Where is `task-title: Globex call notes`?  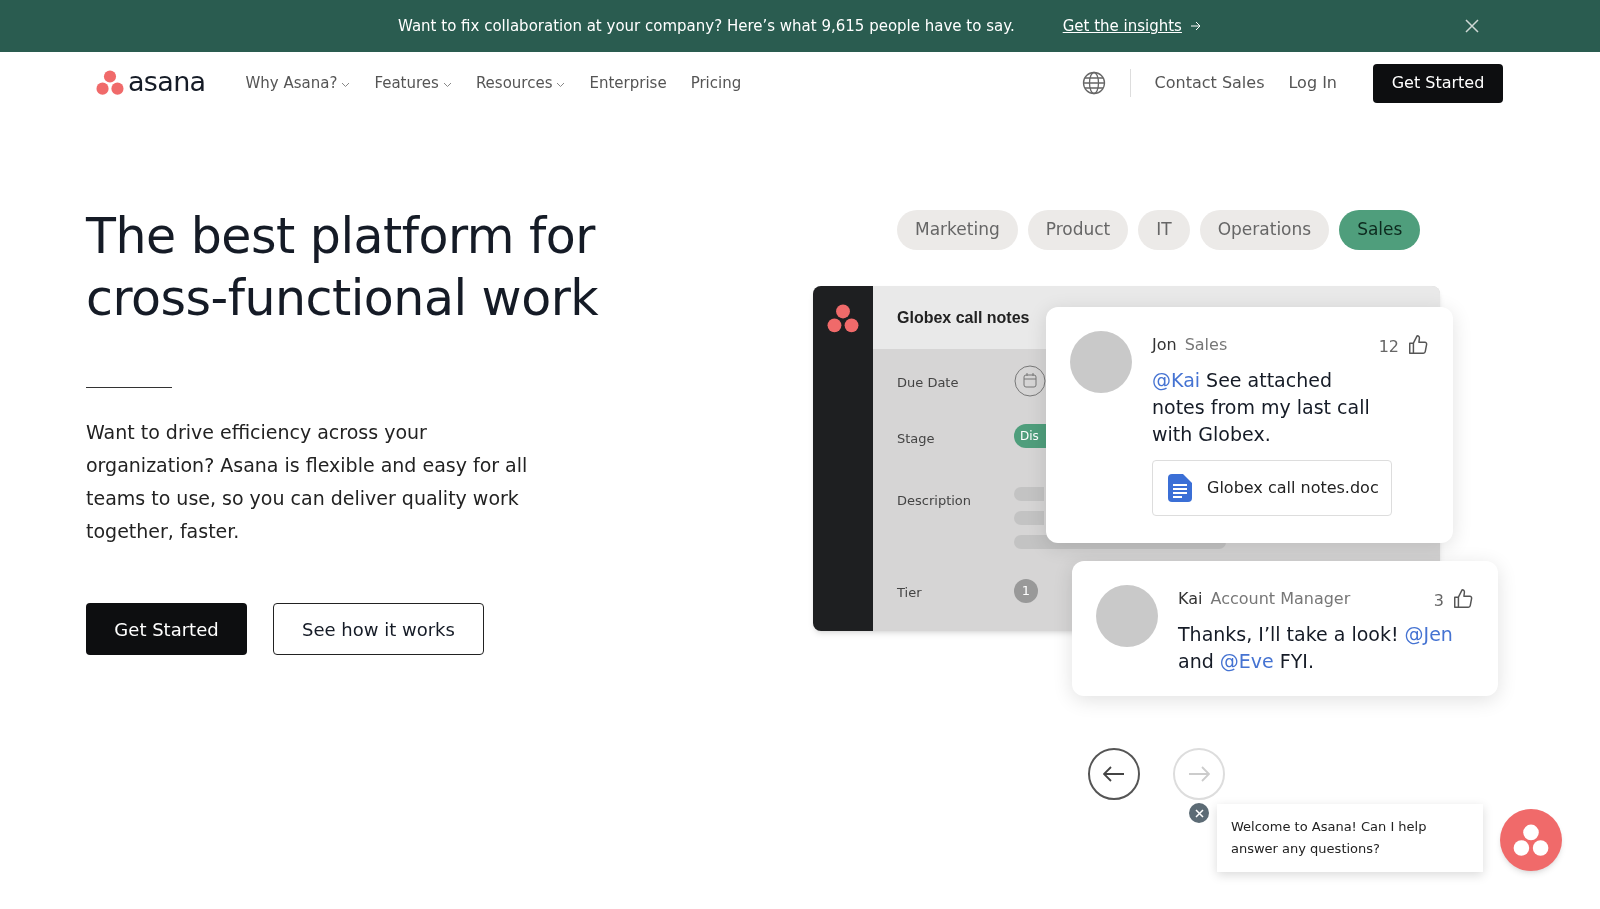
task-title: Globex call notes is located at coordinates (963, 317).